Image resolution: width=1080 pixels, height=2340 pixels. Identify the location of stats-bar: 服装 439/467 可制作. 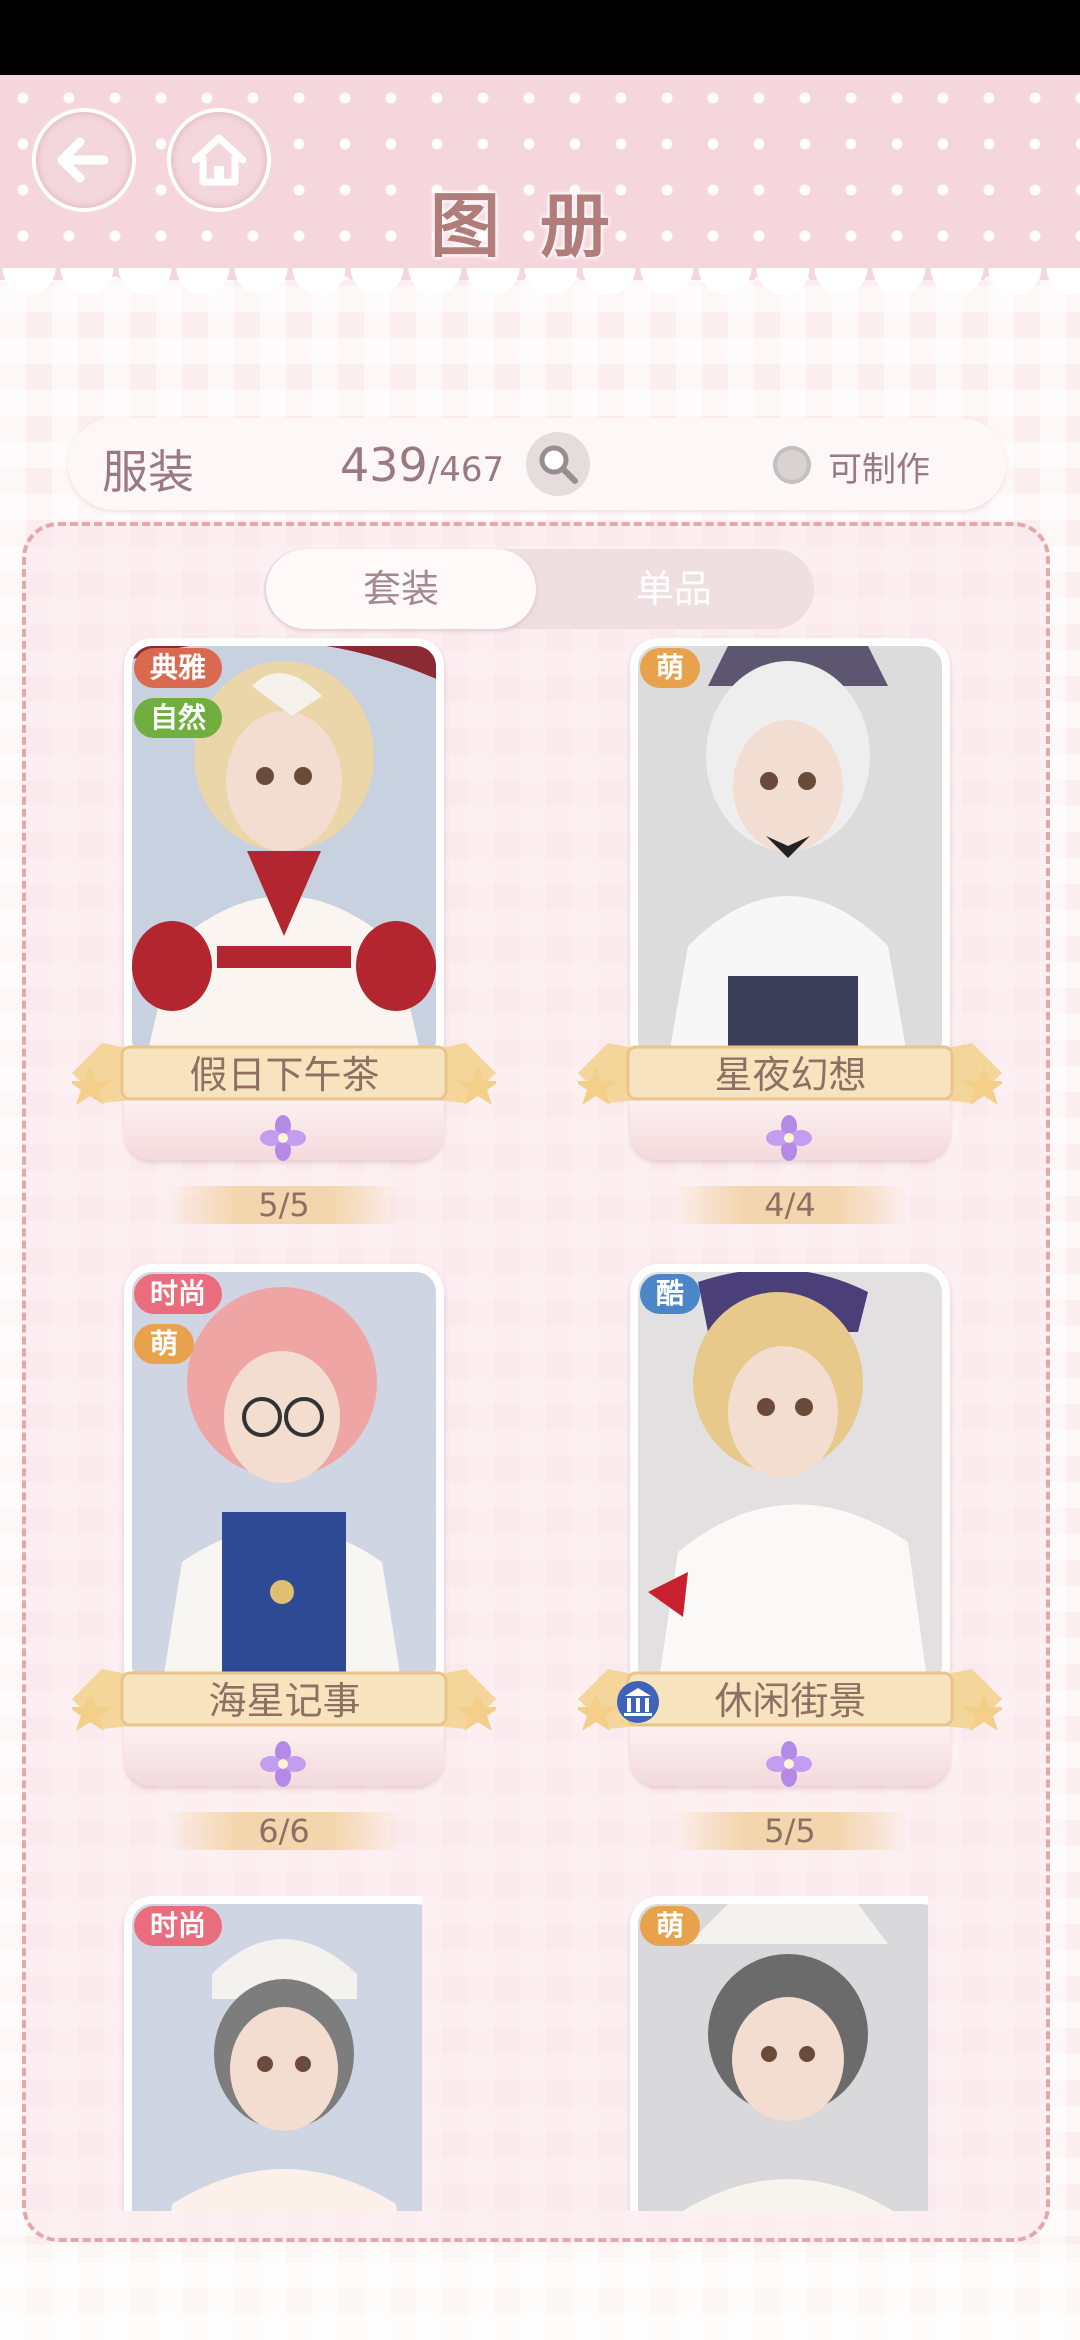
(537, 464).